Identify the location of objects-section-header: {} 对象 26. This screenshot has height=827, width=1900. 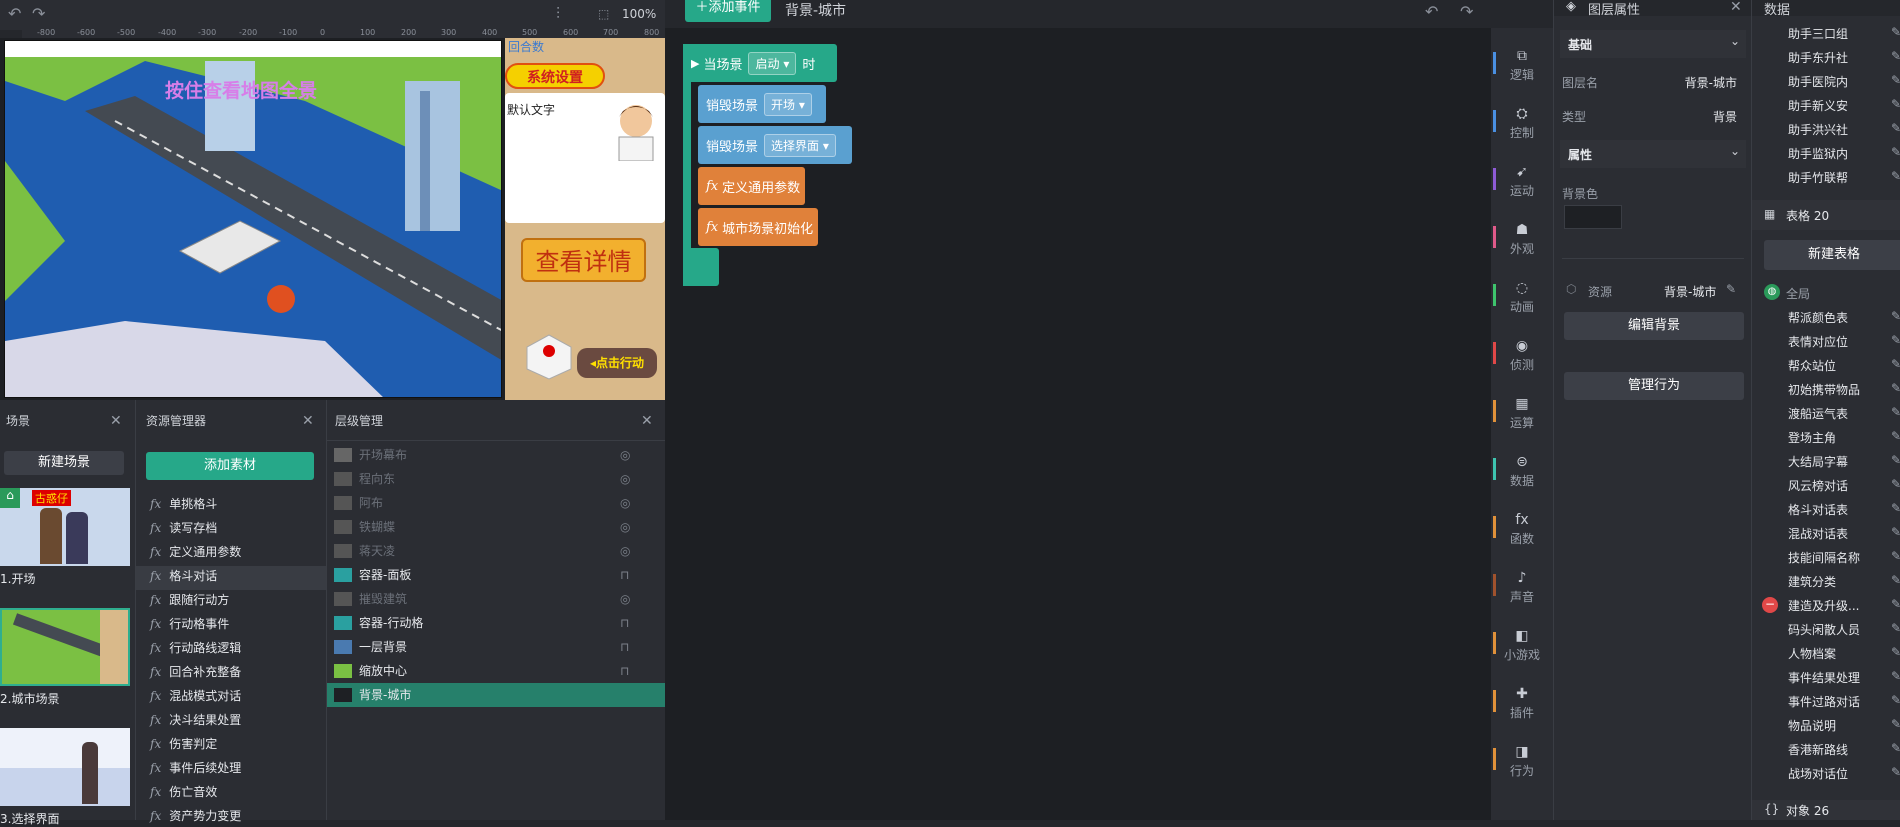
(1826, 810).